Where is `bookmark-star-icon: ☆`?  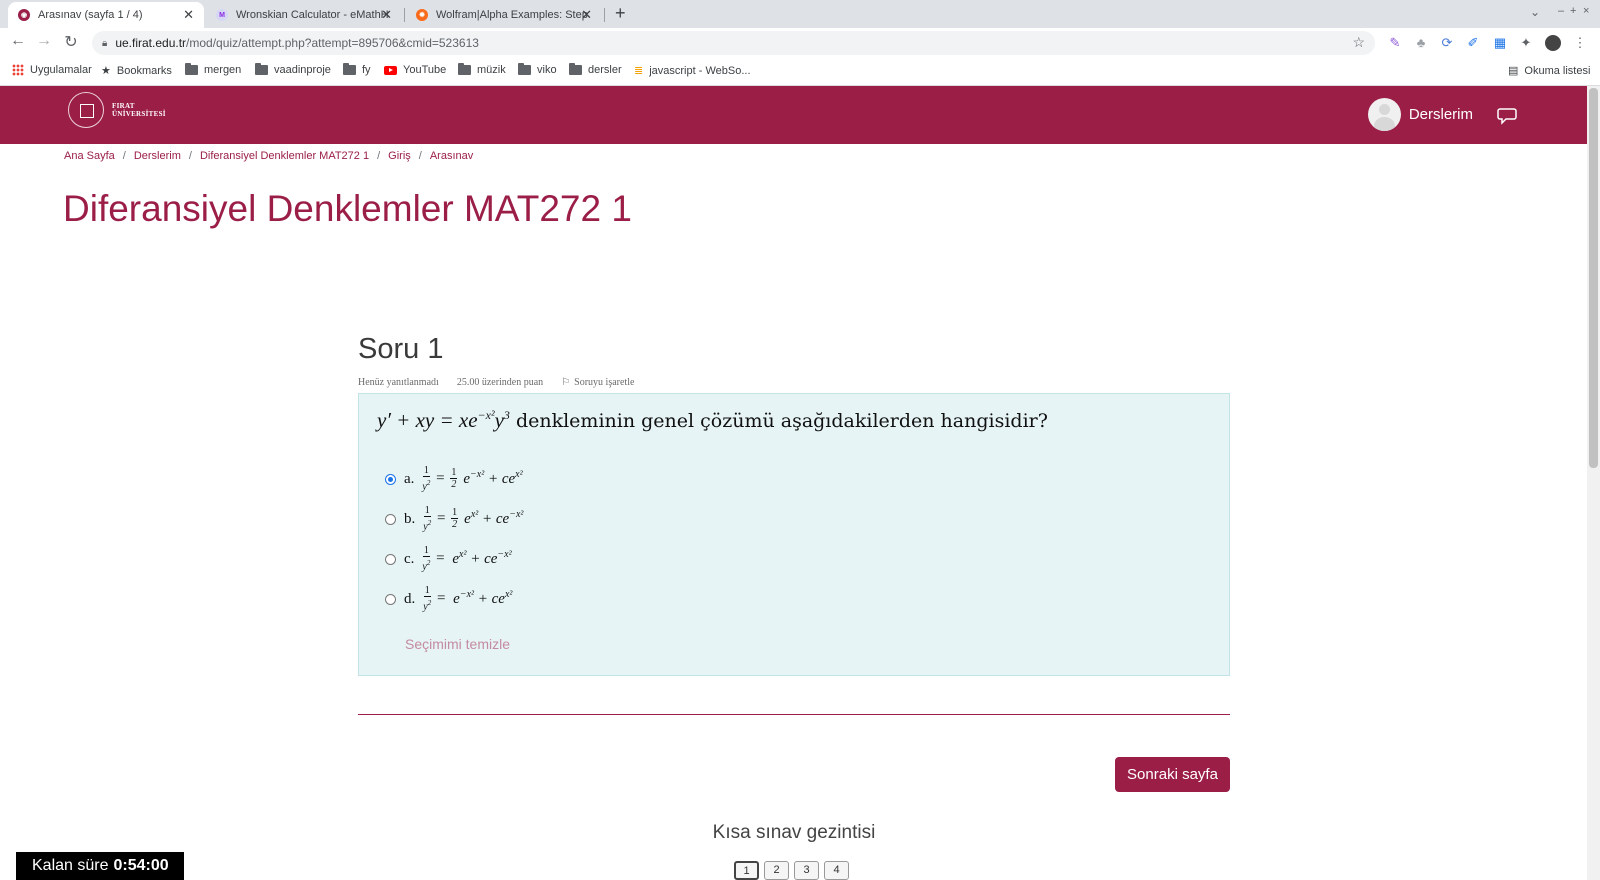
bookmark-star-icon: ☆ is located at coordinates (1358, 42).